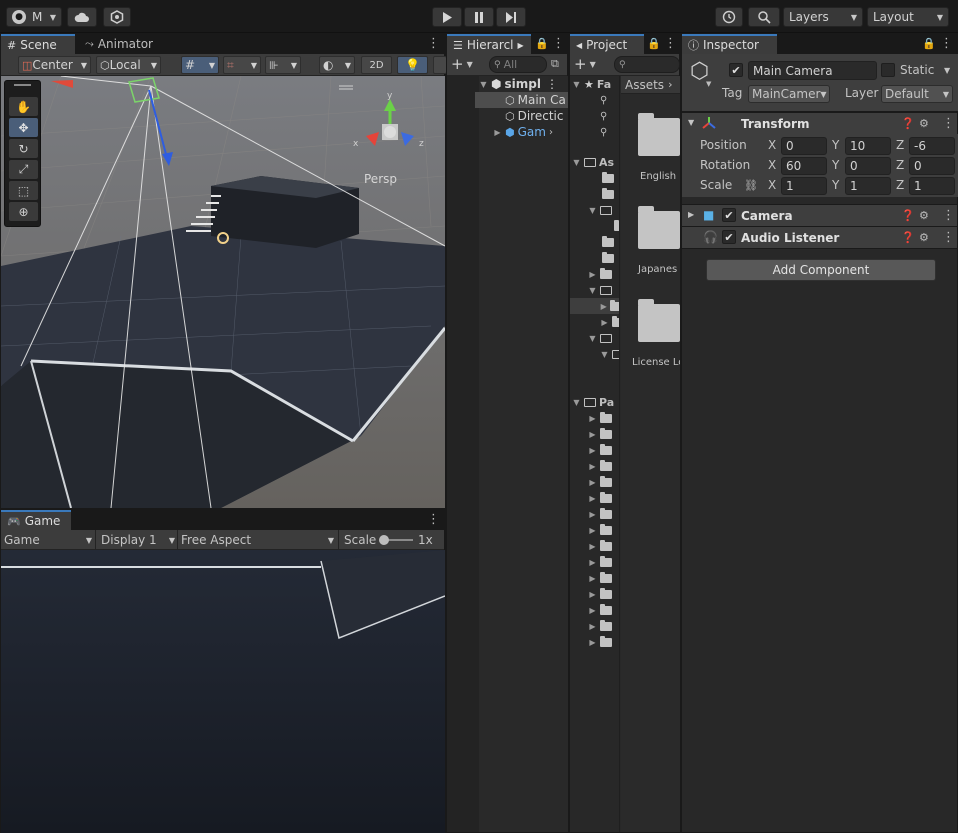  I want to click on search-button, so click(764, 17).